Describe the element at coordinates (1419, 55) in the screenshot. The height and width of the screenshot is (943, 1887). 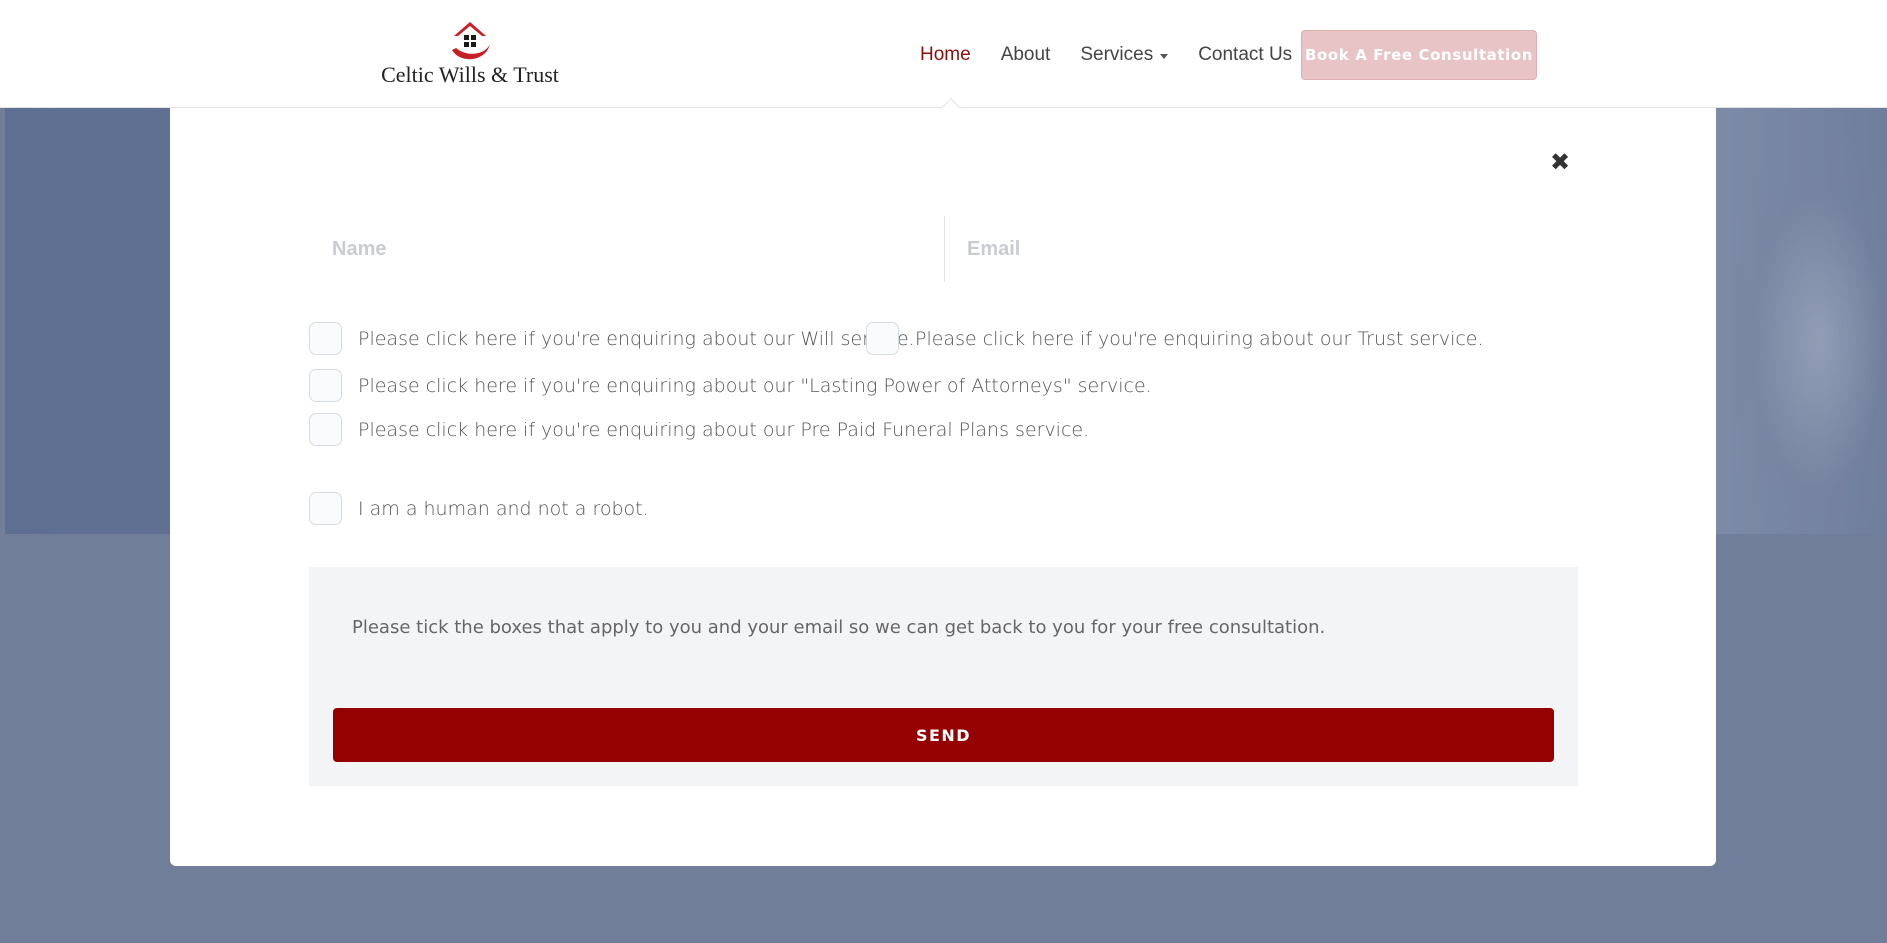
I see `book-consultation-button: Book A Free Consultation` at that location.